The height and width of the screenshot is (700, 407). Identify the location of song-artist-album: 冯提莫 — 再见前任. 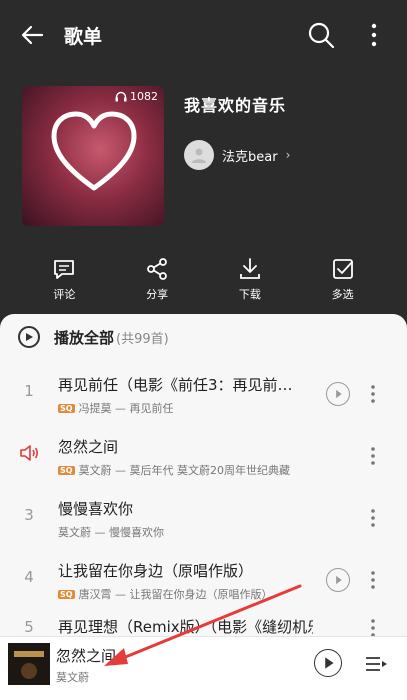
(126, 408).